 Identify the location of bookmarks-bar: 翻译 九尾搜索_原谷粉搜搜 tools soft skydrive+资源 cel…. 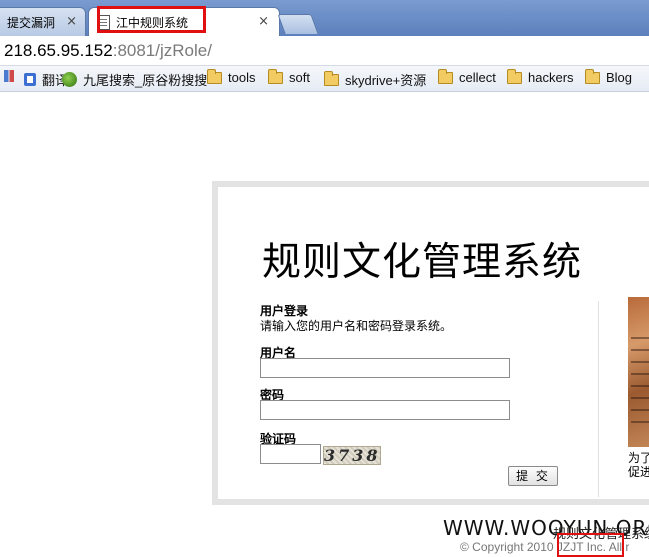
(324, 79).